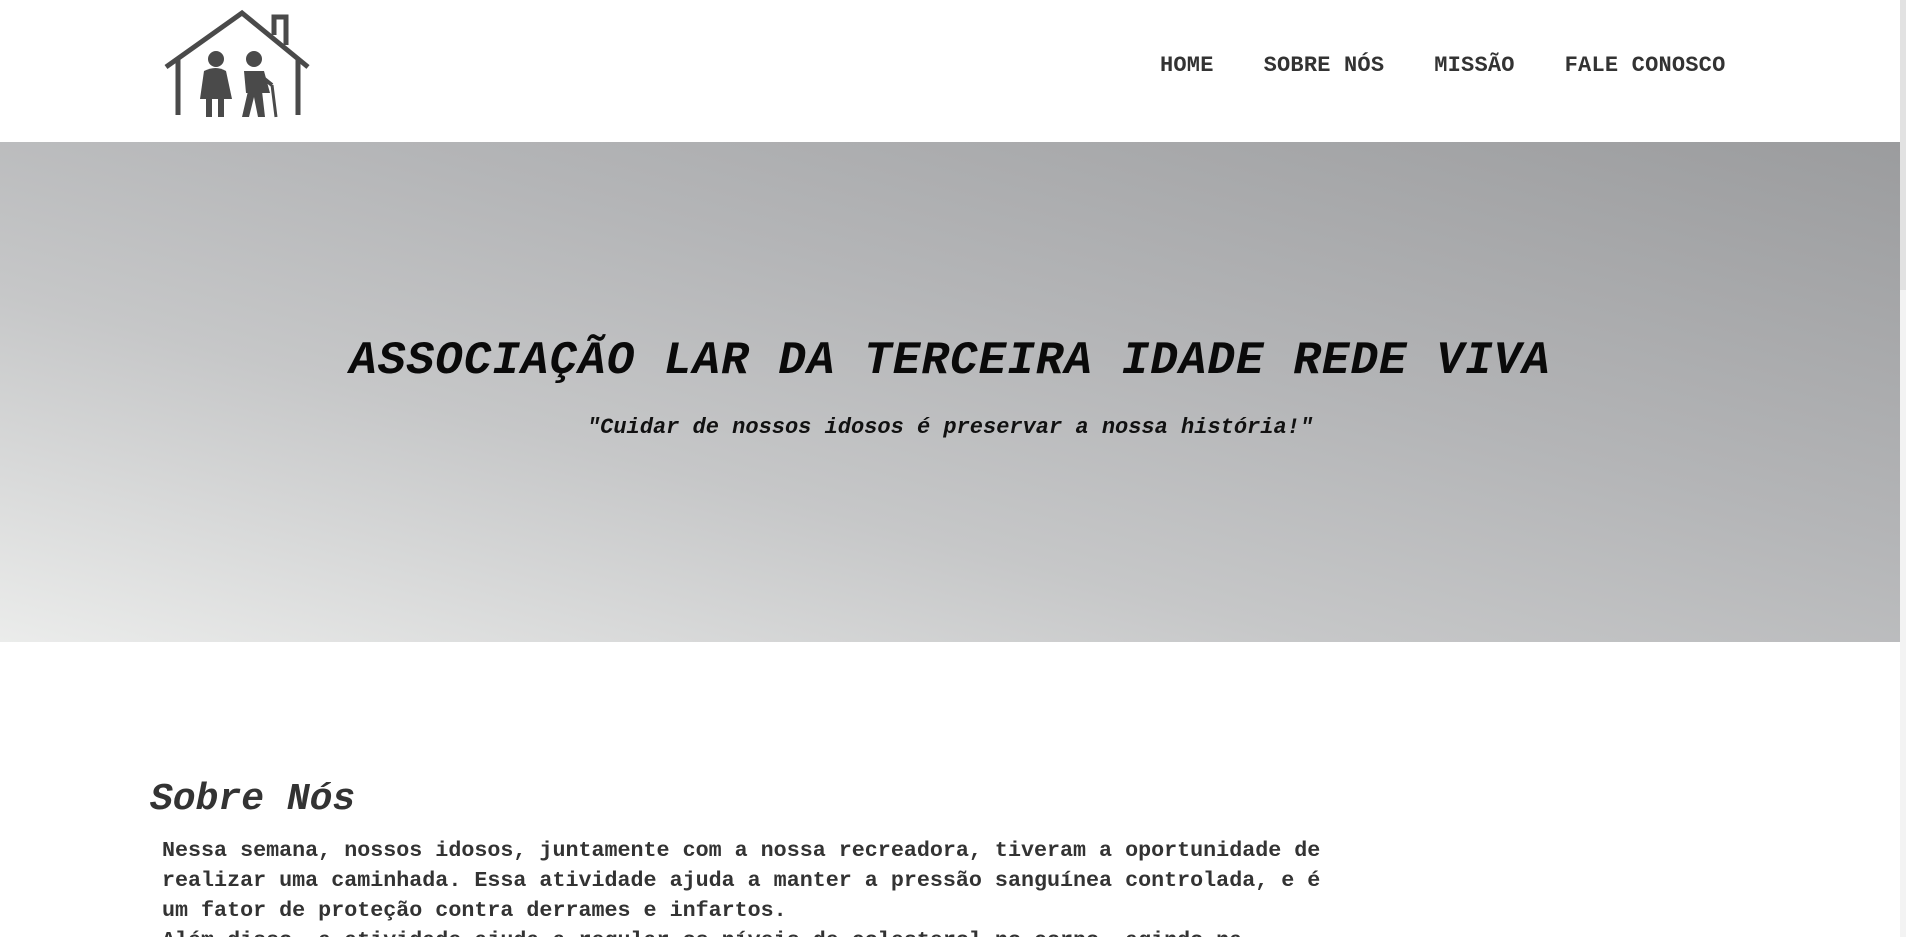 This screenshot has height=937, width=1906. What do you see at coordinates (1474, 65) in the screenshot?
I see `nav-missao: MISSÃO` at bounding box center [1474, 65].